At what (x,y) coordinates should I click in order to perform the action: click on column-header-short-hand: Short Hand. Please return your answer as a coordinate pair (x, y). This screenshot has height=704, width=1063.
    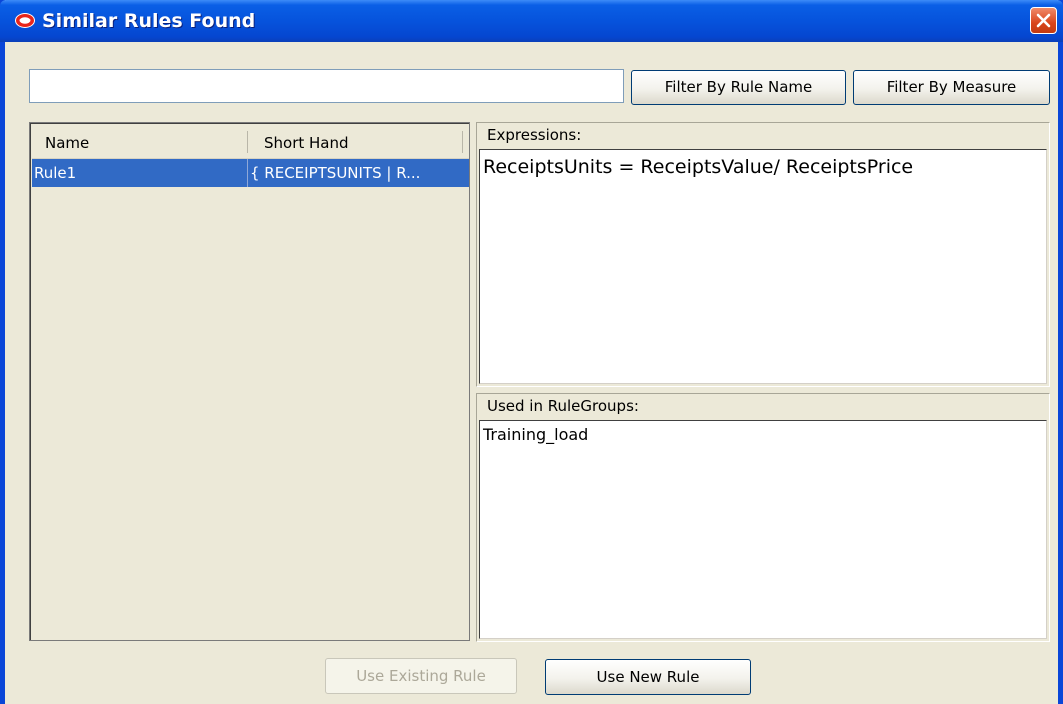
    Looking at the image, I should click on (364, 141).